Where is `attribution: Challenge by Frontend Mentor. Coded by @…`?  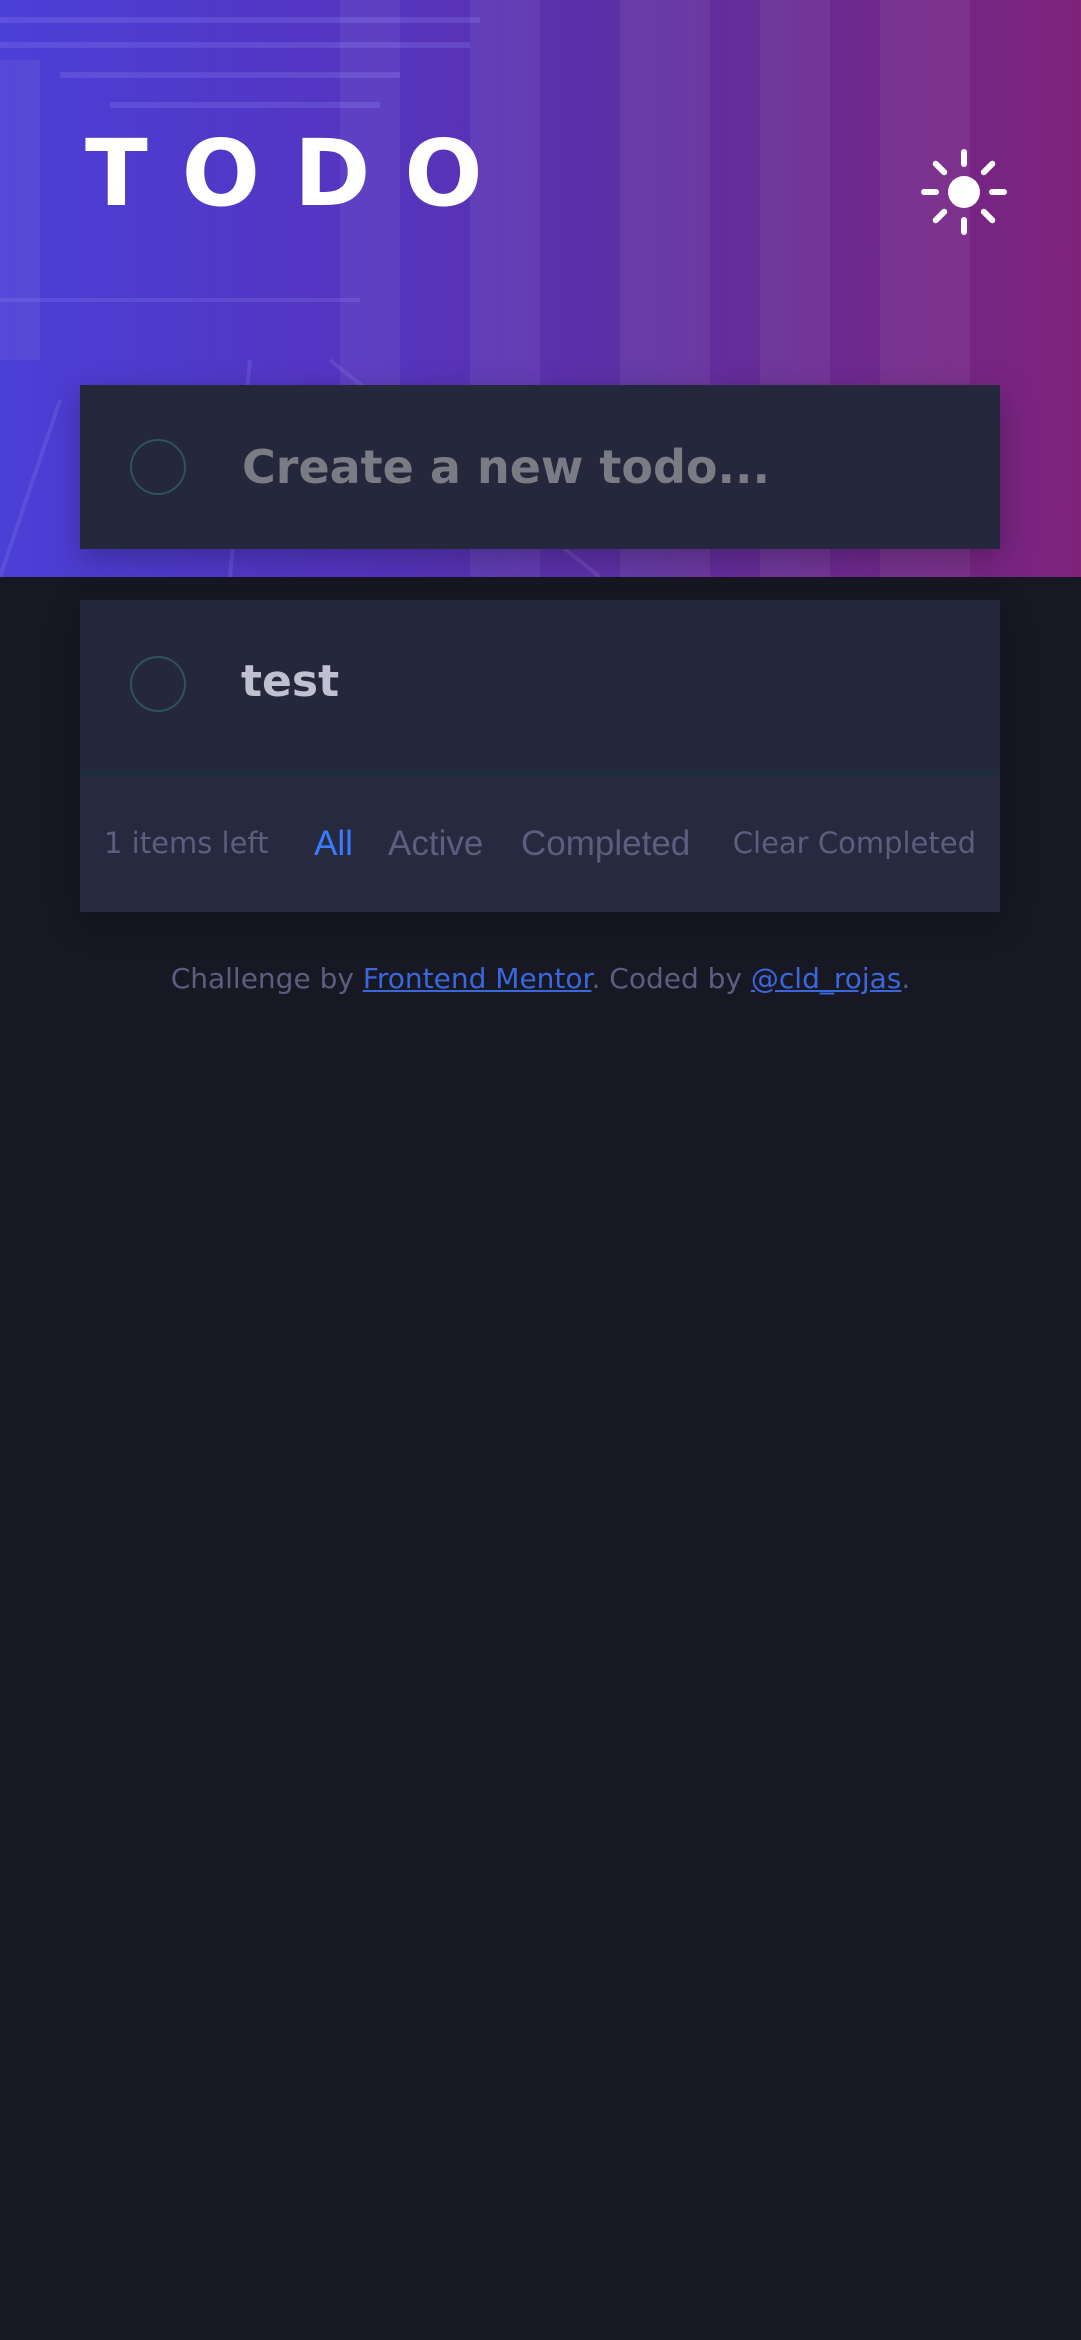 attribution: Challenge by Frontend Mentor. Coded by @… is located at coordinates (540, 978).